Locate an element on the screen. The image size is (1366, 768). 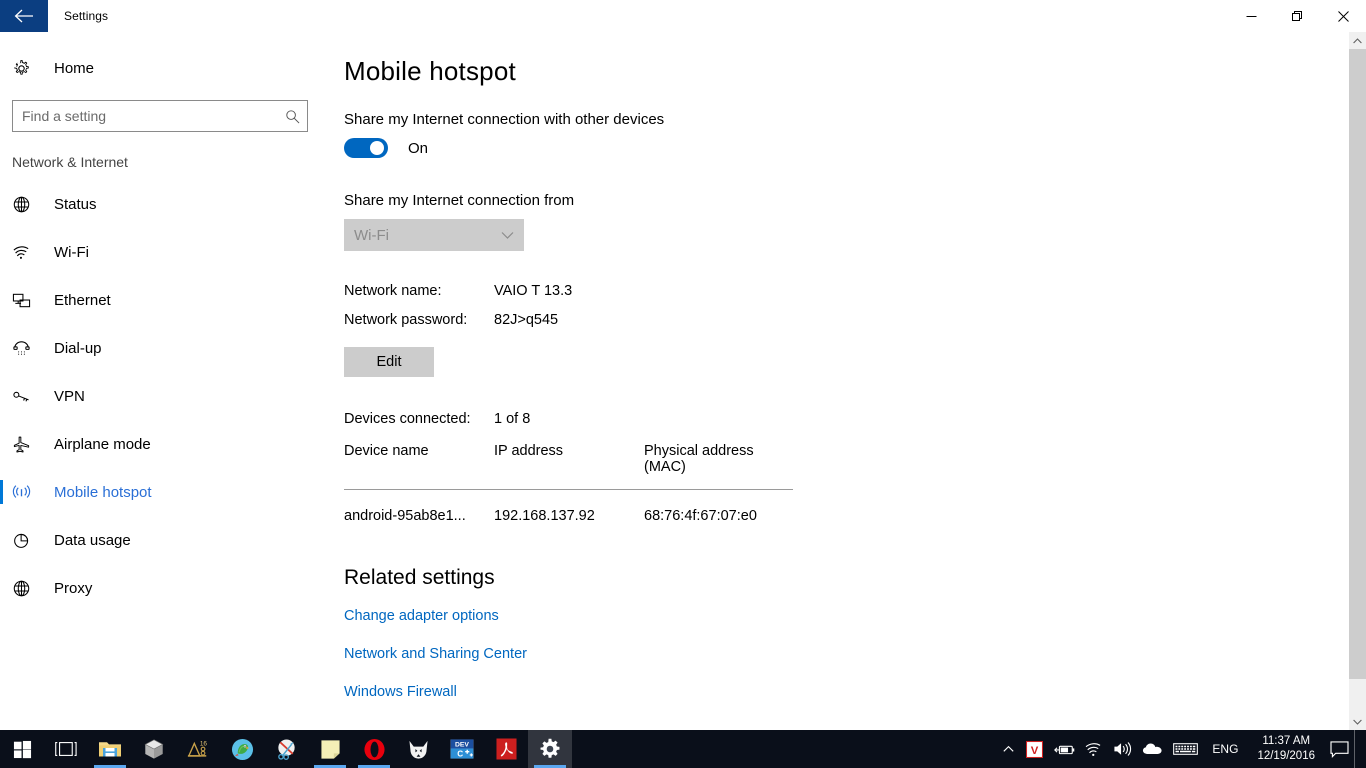
folder-icon is located at coordinates (110, 749).